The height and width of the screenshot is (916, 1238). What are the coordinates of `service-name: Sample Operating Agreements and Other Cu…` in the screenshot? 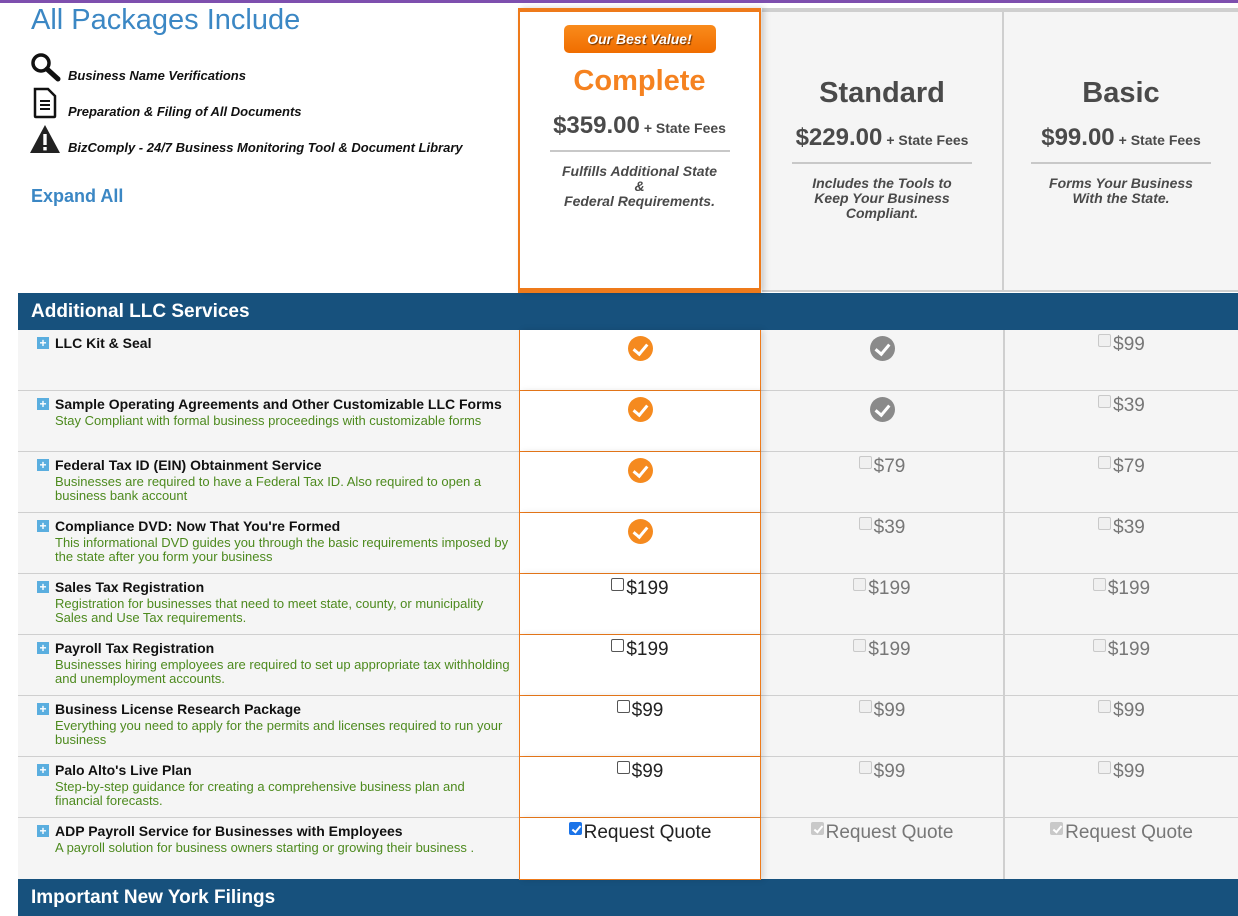 It's located at (278, 404).